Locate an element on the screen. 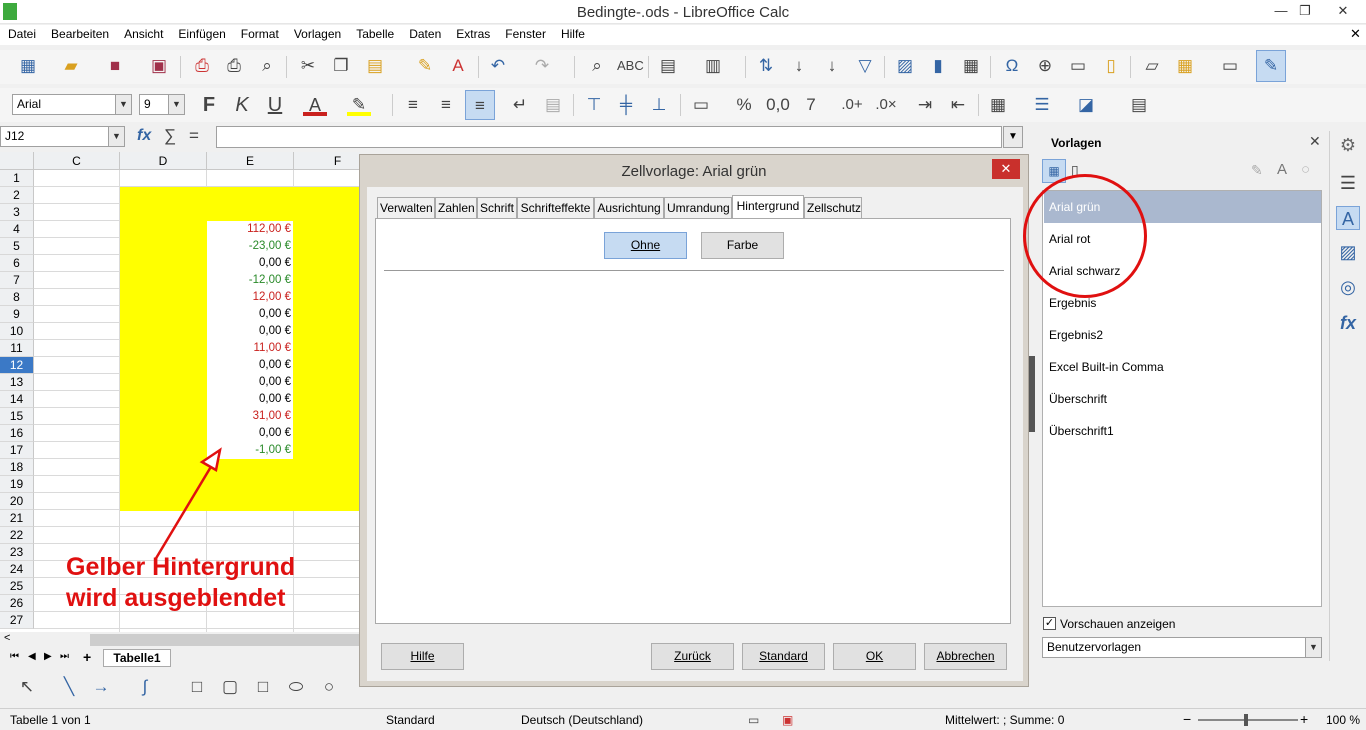 The height and width of the screenshot is (730, 1366). cell-e10: 0,00 € is located at coordinates (250, 331).